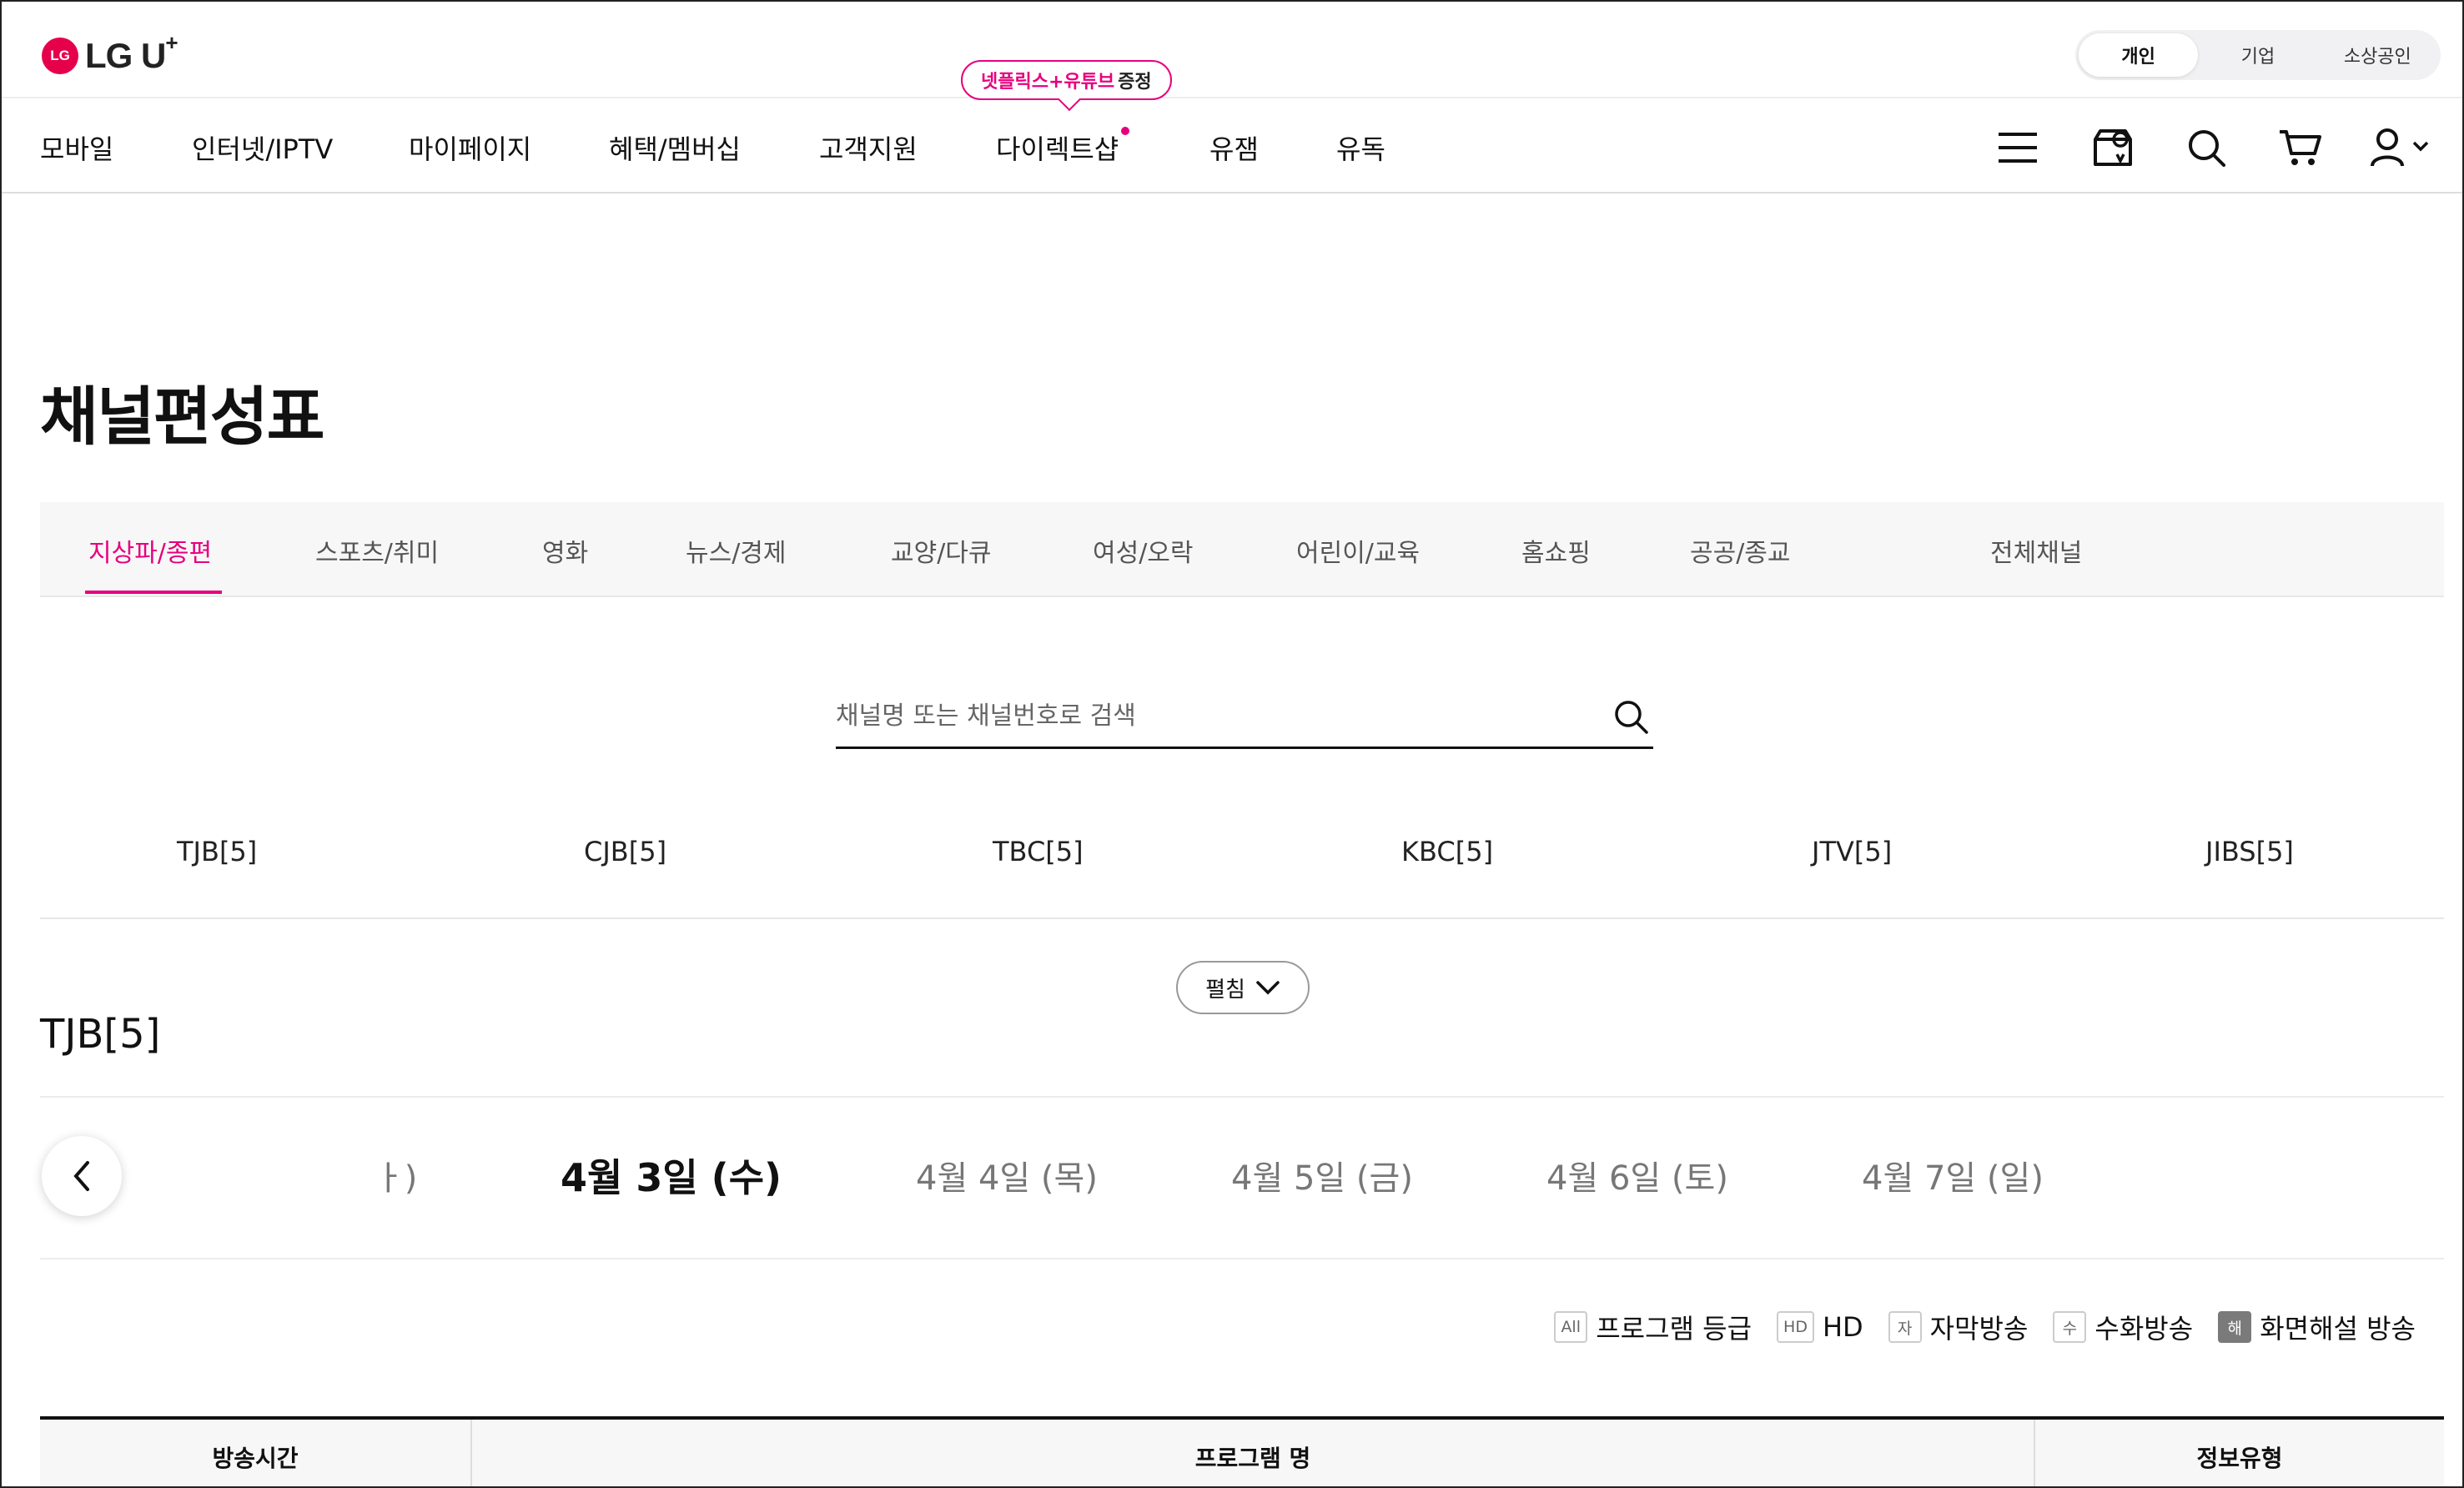  I want to click on legend-label: 수화방송, so click(2144, 1329).